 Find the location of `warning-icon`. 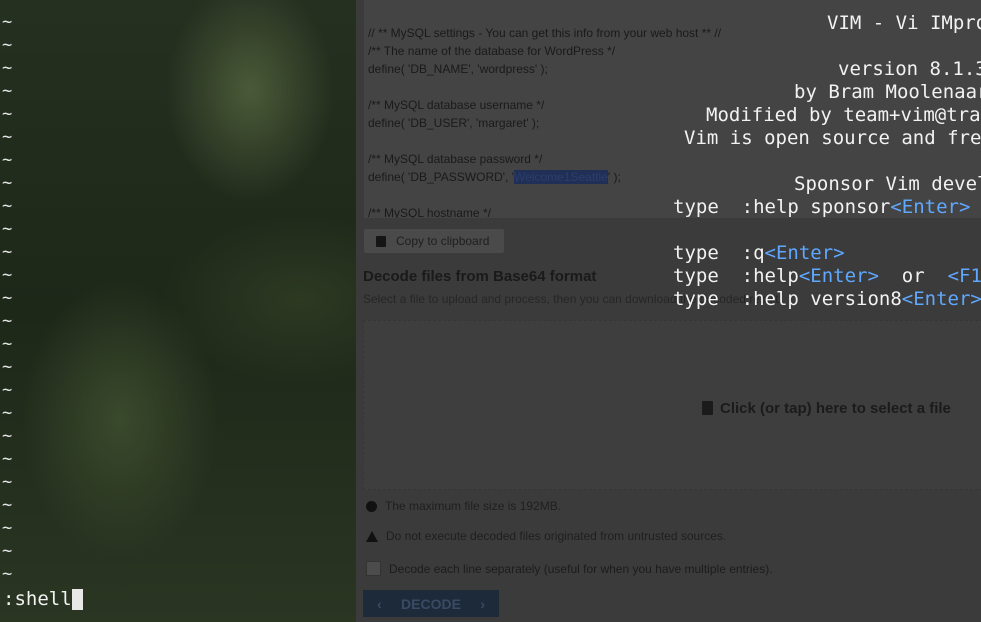

warning-icon is located at coordinates (372, 536).